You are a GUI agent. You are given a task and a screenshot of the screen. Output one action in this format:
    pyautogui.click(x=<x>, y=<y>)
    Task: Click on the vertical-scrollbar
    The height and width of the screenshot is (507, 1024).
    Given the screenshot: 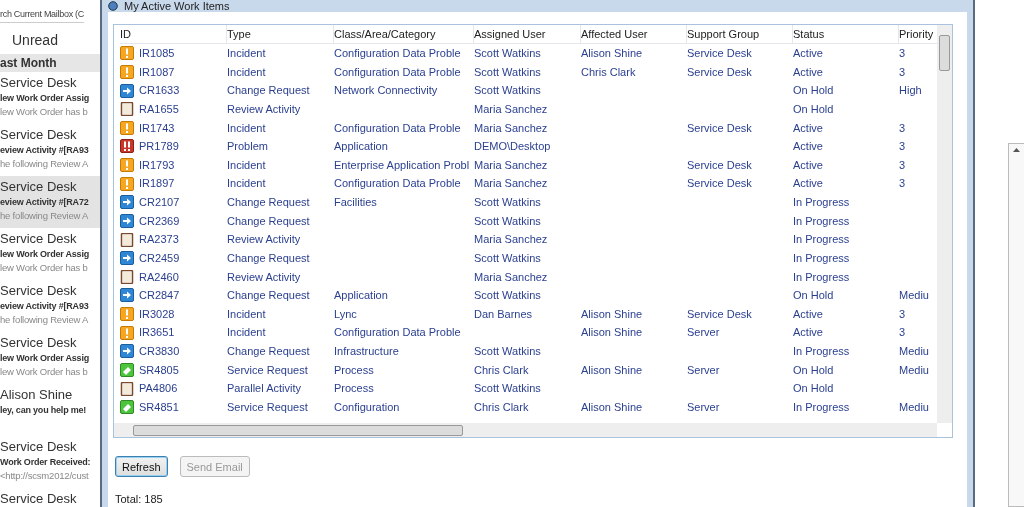 What is the action you would take?
    pyautogui.click(x=944, y=224)
    